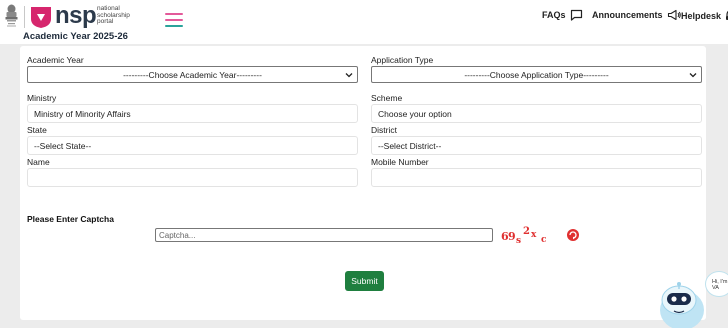 This screenshot has width=728, height=328. I want to click on captcha-image: 6 9 s 2 x c, so click(524, 236).